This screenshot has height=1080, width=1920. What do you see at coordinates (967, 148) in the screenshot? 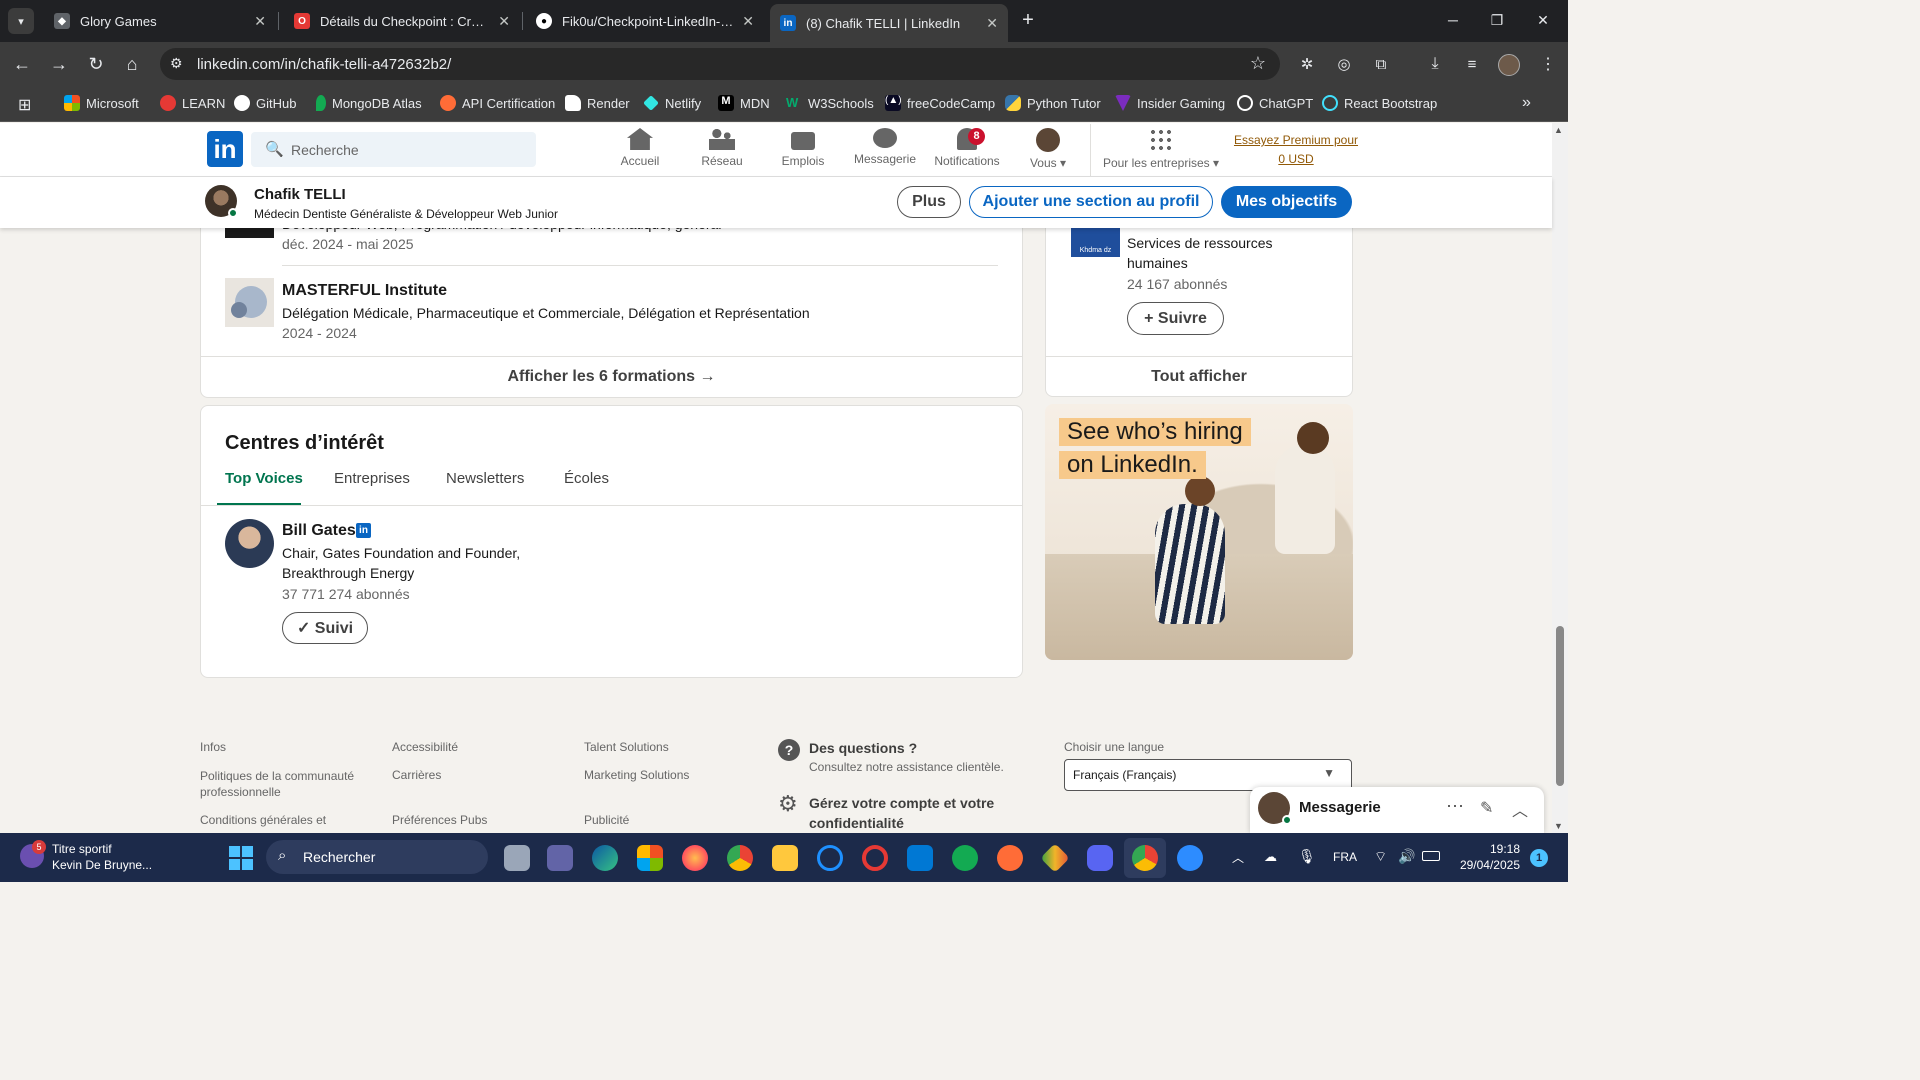
I see `nav-notifications: Notifications` at bounding box center [967, 148].